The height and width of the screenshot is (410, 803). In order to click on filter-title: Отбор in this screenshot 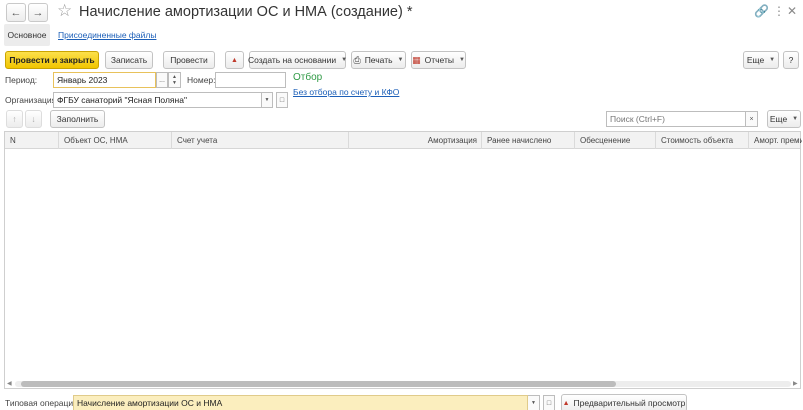, I will do `click(308, 77)`.